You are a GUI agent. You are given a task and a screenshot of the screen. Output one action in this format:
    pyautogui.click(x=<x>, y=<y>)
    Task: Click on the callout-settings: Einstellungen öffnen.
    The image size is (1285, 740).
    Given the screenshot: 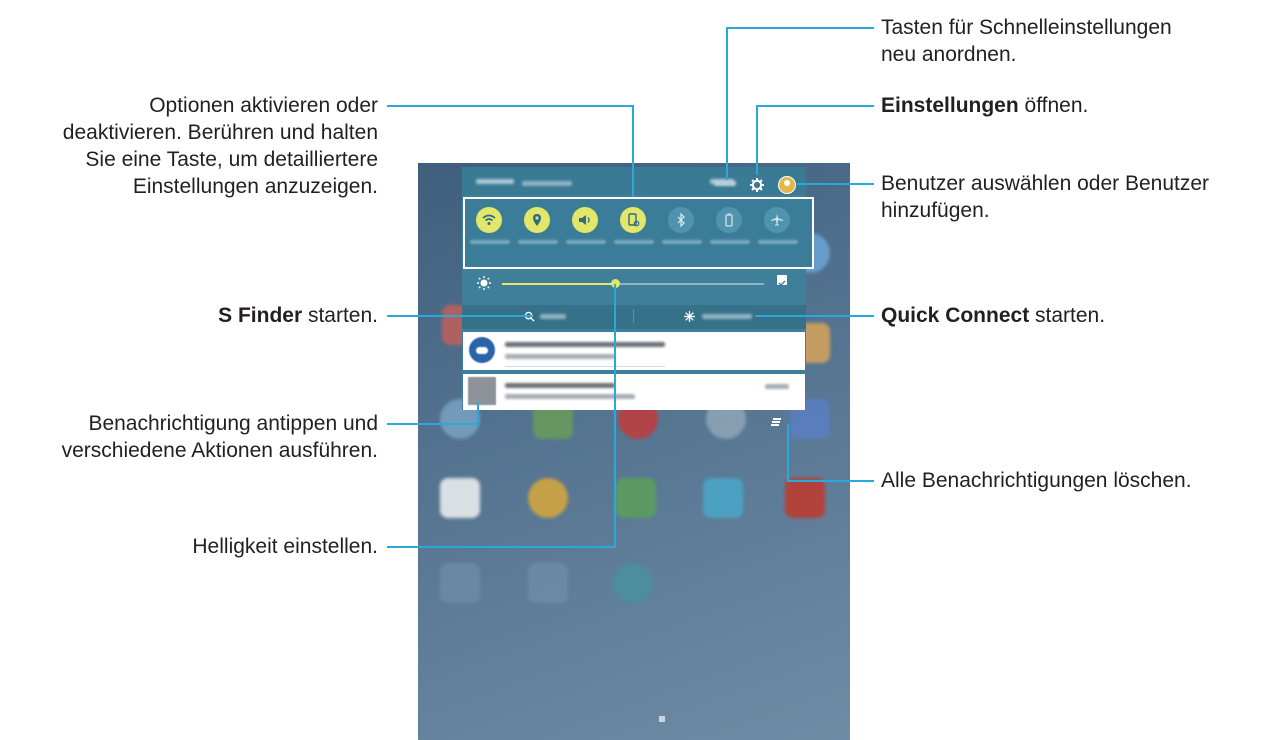 What is the action you would take?
    pyautogui.click(x=984, y=105)
    